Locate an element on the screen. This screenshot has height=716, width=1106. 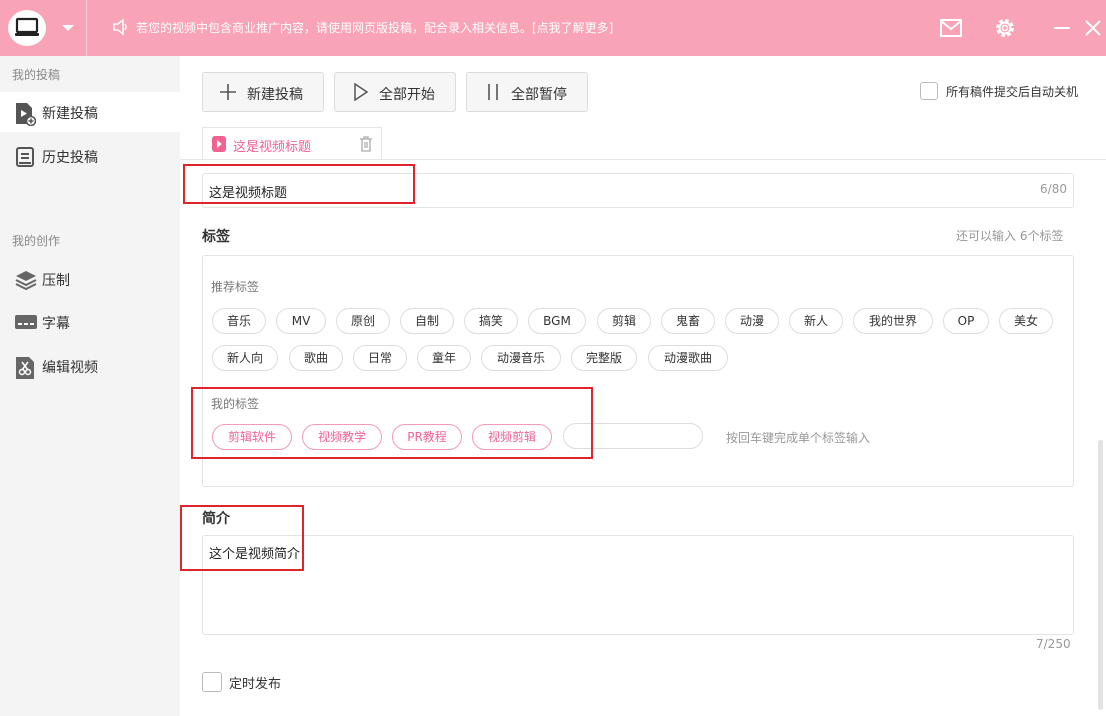
sidebar-item-edit-video: 编辑视频 is located at coordinates (90, 366).